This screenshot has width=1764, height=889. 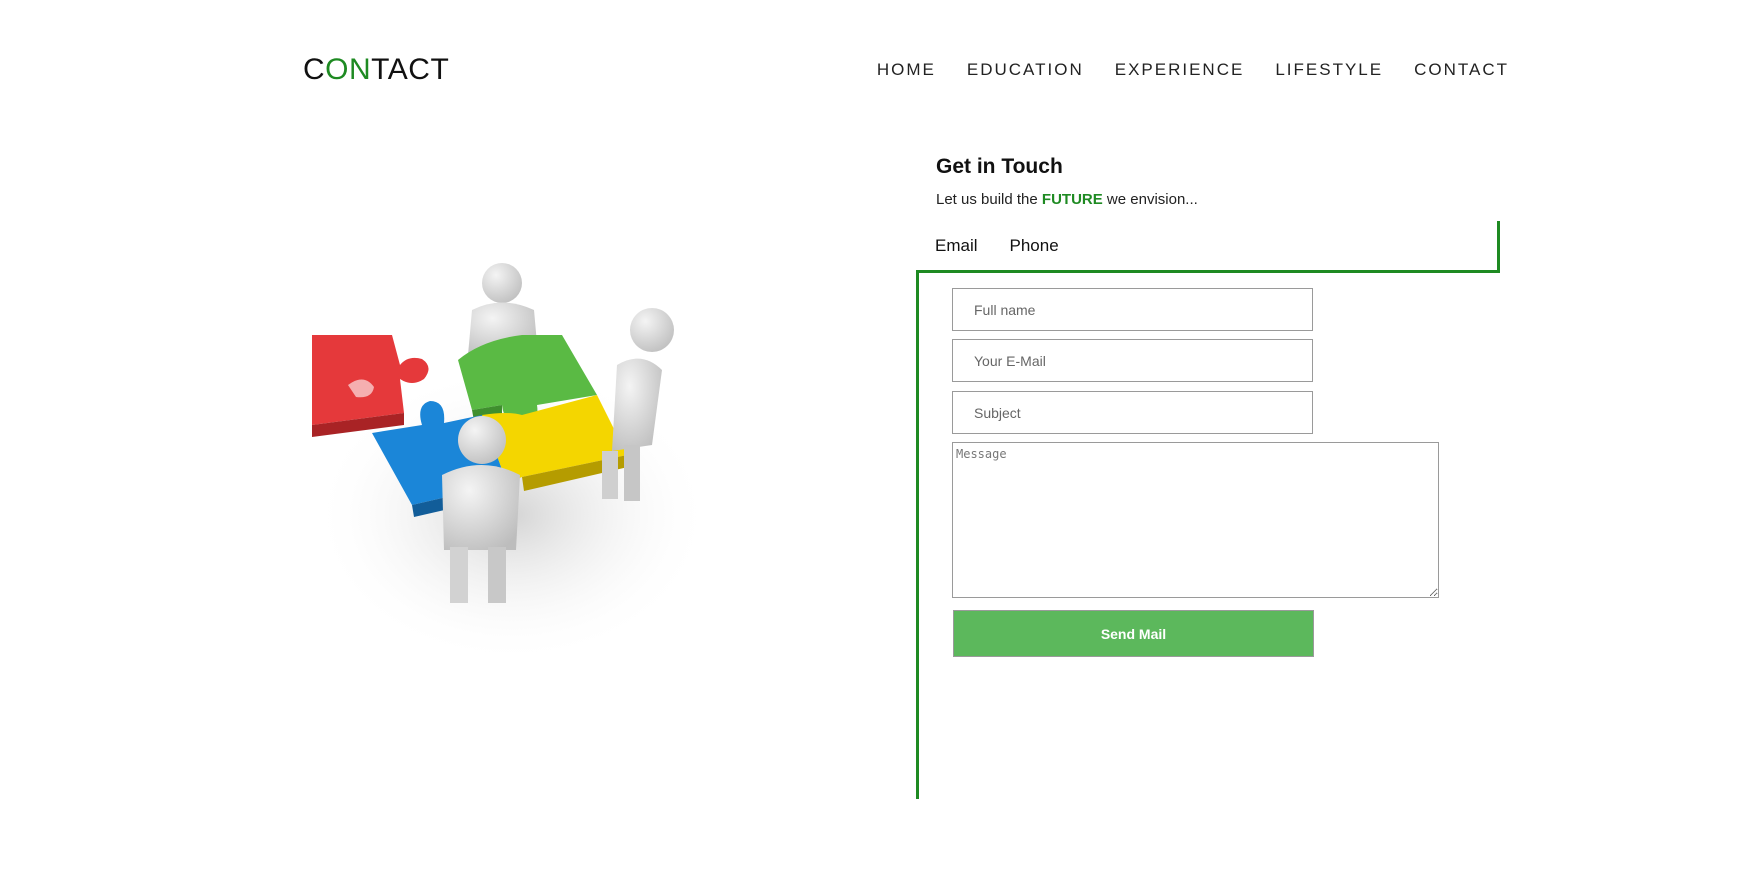 What do you see at coordinates (1180, 70) in the screenshot?
I see `nav-experience: EXPERIENCE` at bounding box center [1180, 70].